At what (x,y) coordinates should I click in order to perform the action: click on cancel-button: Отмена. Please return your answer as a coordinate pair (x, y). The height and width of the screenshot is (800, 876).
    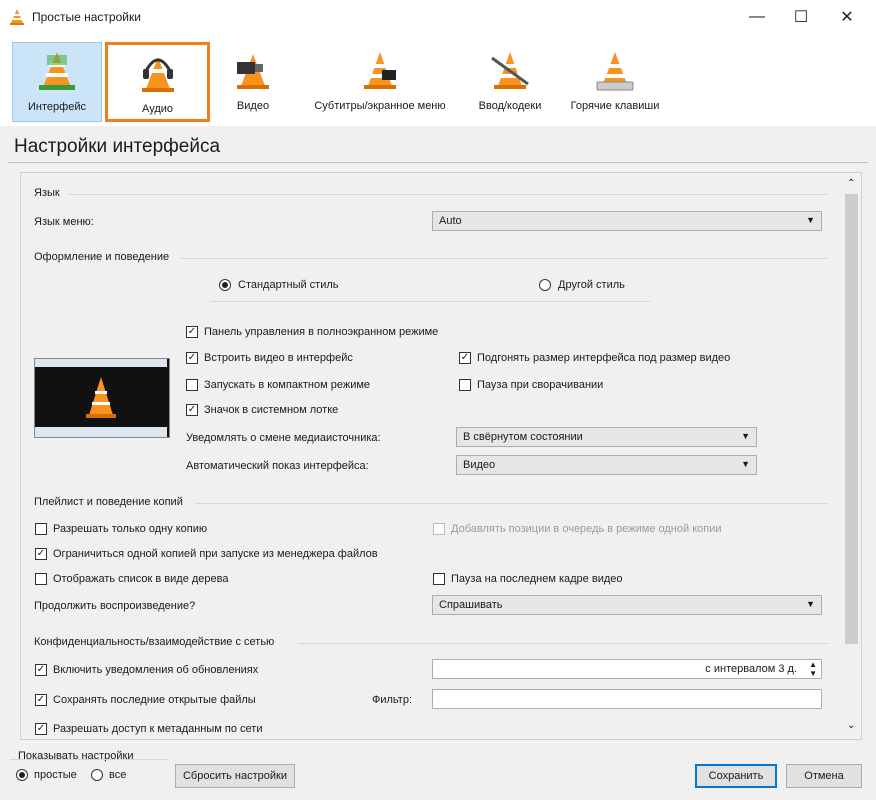
    Looking at the image, I should click on (824, 776).